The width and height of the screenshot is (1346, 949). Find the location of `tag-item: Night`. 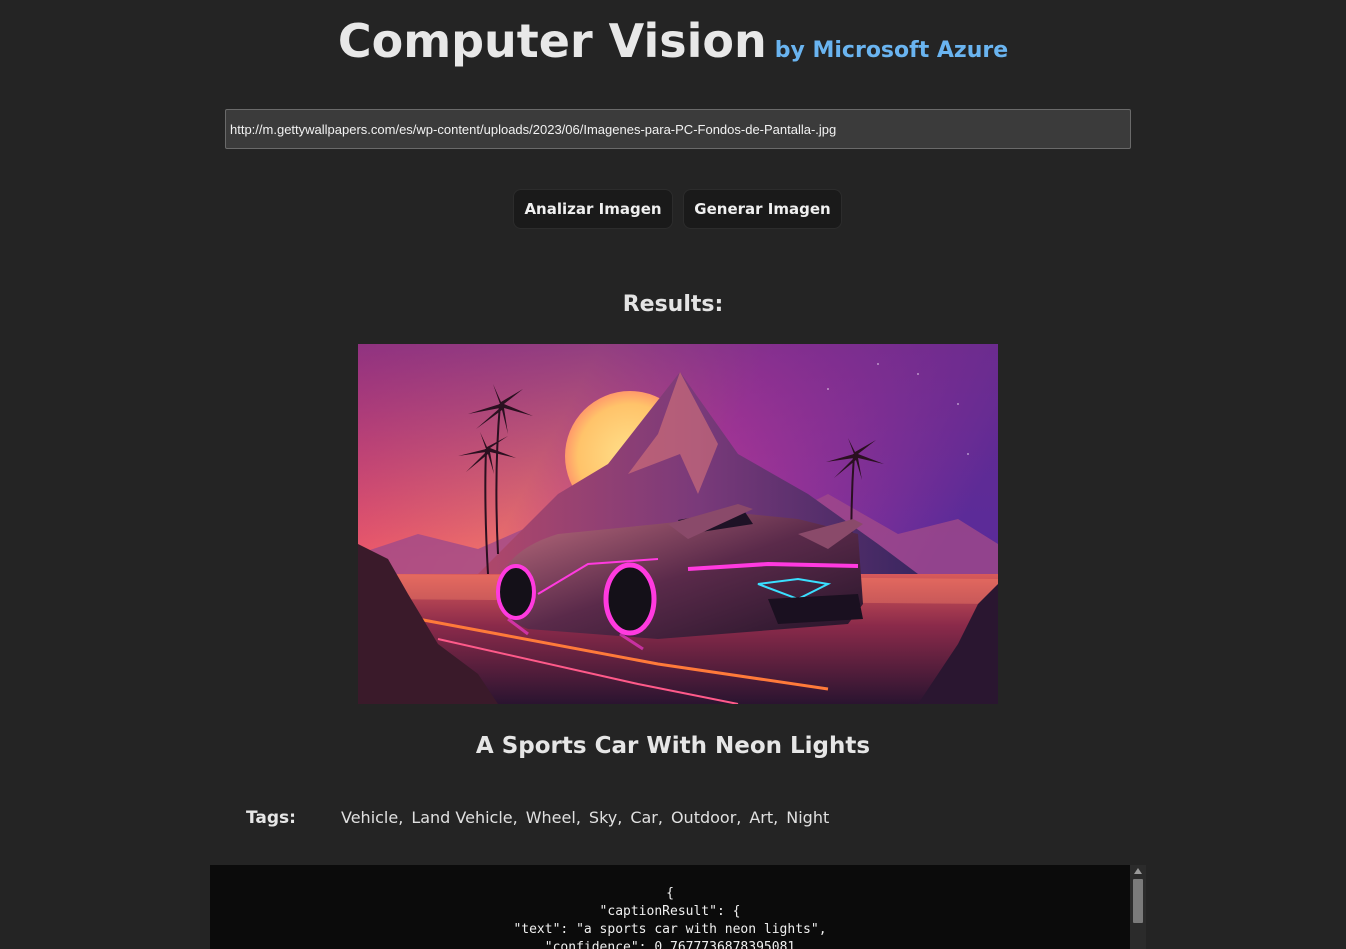

tag-item: Night is located at coordinates (808, 817).